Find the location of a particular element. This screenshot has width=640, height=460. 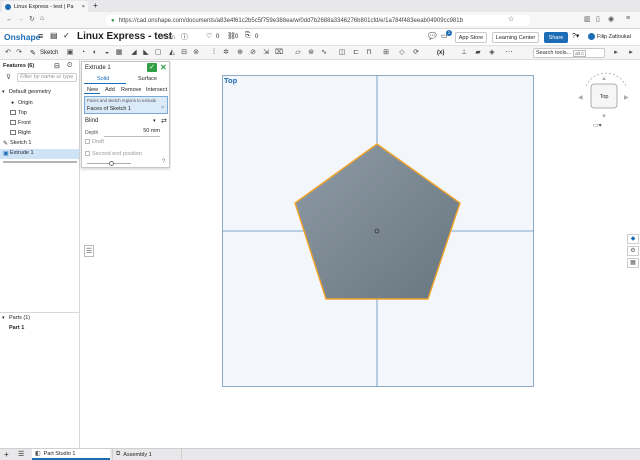

comments-icon: 💬 is located at coordinates (432, 36).